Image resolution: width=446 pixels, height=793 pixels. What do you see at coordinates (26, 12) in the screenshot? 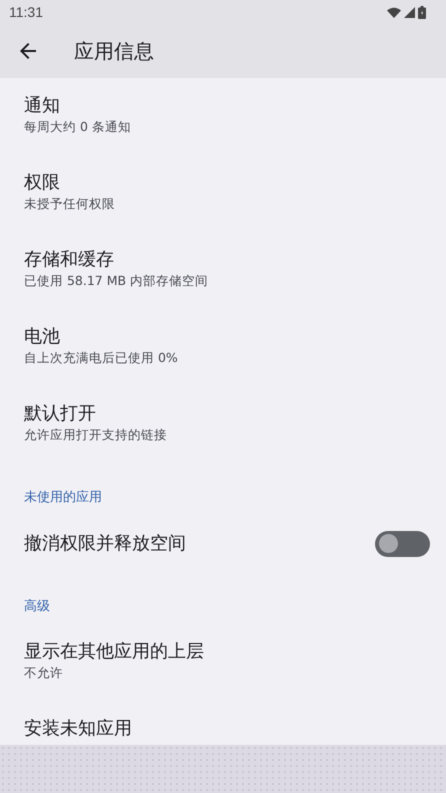
I see `status-time: 11:31` at bounding box center [26, 12].